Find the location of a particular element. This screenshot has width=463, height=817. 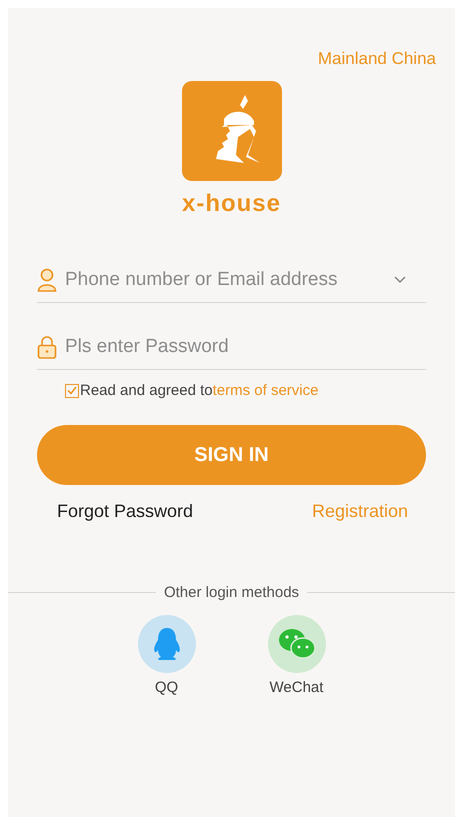

account-field: Phone number or Email address is located at coordinates (225, 280).